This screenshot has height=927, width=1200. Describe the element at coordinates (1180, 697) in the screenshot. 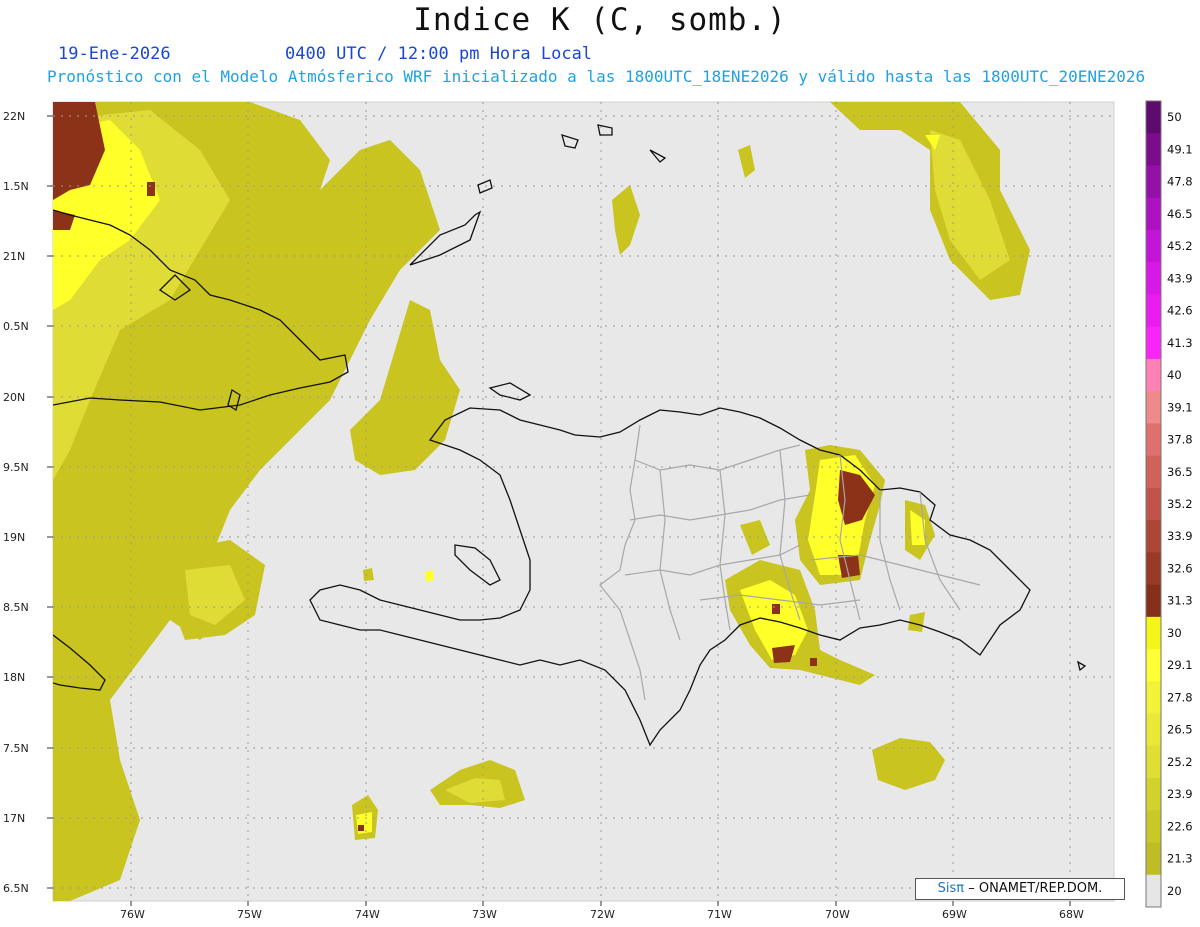

I see `colorbar-label: 27.8` at that location.